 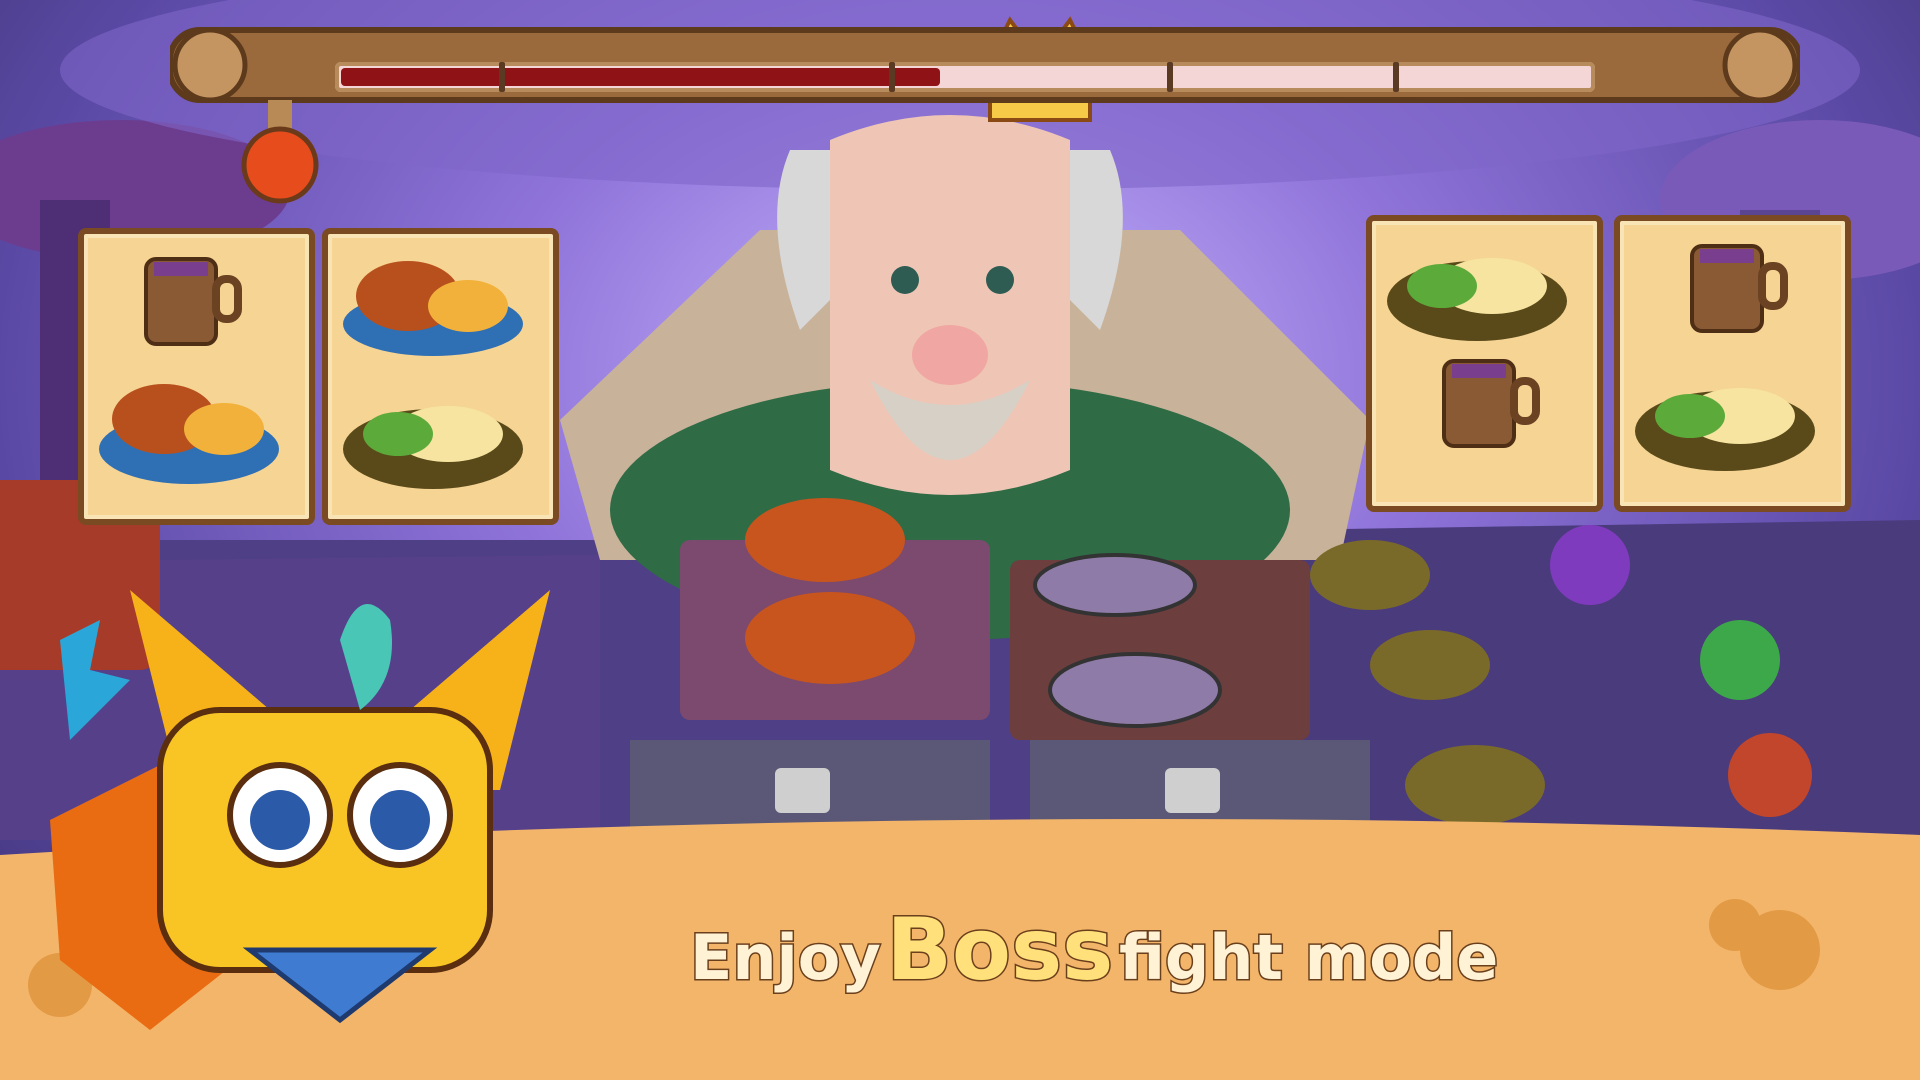 What do you see at coordinates (965, 77) in the screenshot?
I see `boss-health-bar` at bounding box center [965, 77].